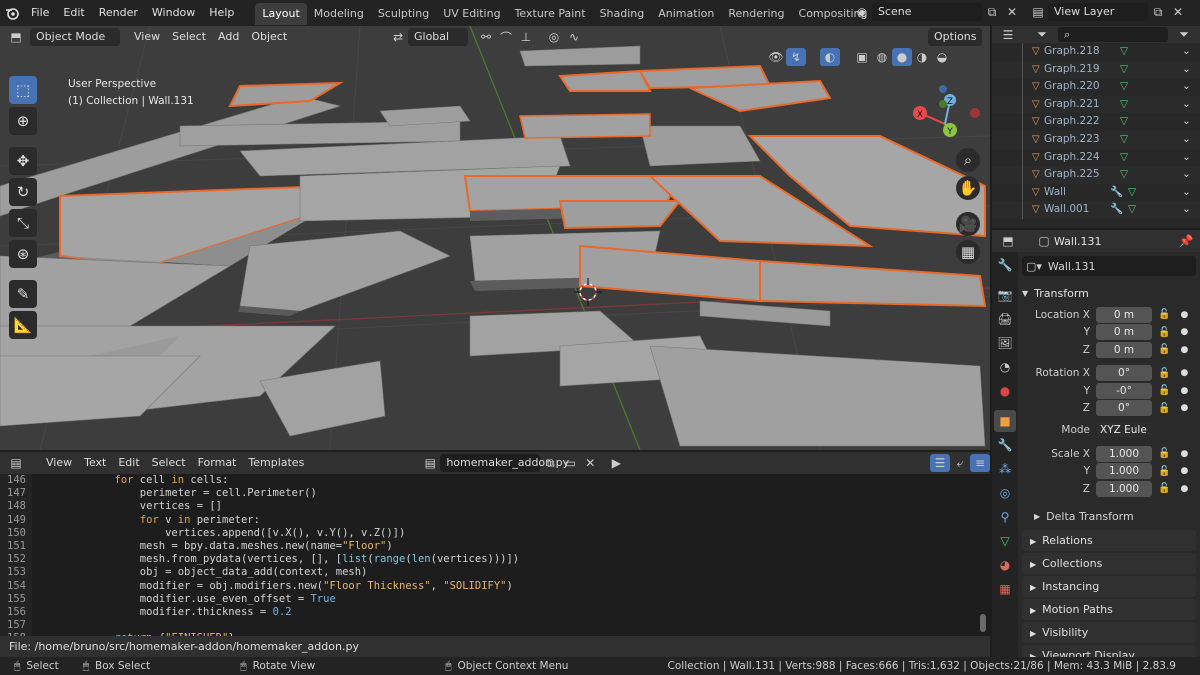 Image resolution: width=1200 pixels, height=675 pixels. Describe the element at coordinates (1005, 541) in the screenshot. I see `data-tab-icon: ▽` at that location.